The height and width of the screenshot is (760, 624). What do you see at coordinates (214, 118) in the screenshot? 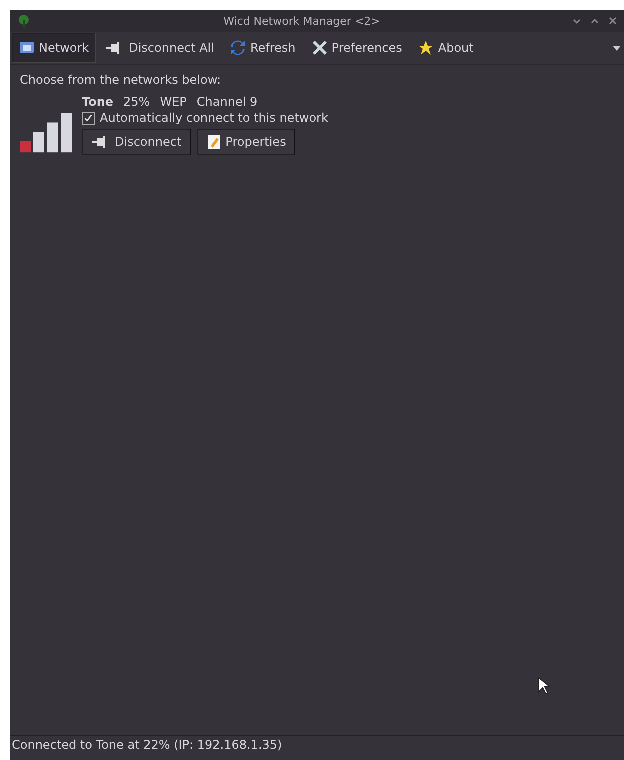
I see `checkbox-label: Automatically connect to this network` at bounding box center [214, 118].